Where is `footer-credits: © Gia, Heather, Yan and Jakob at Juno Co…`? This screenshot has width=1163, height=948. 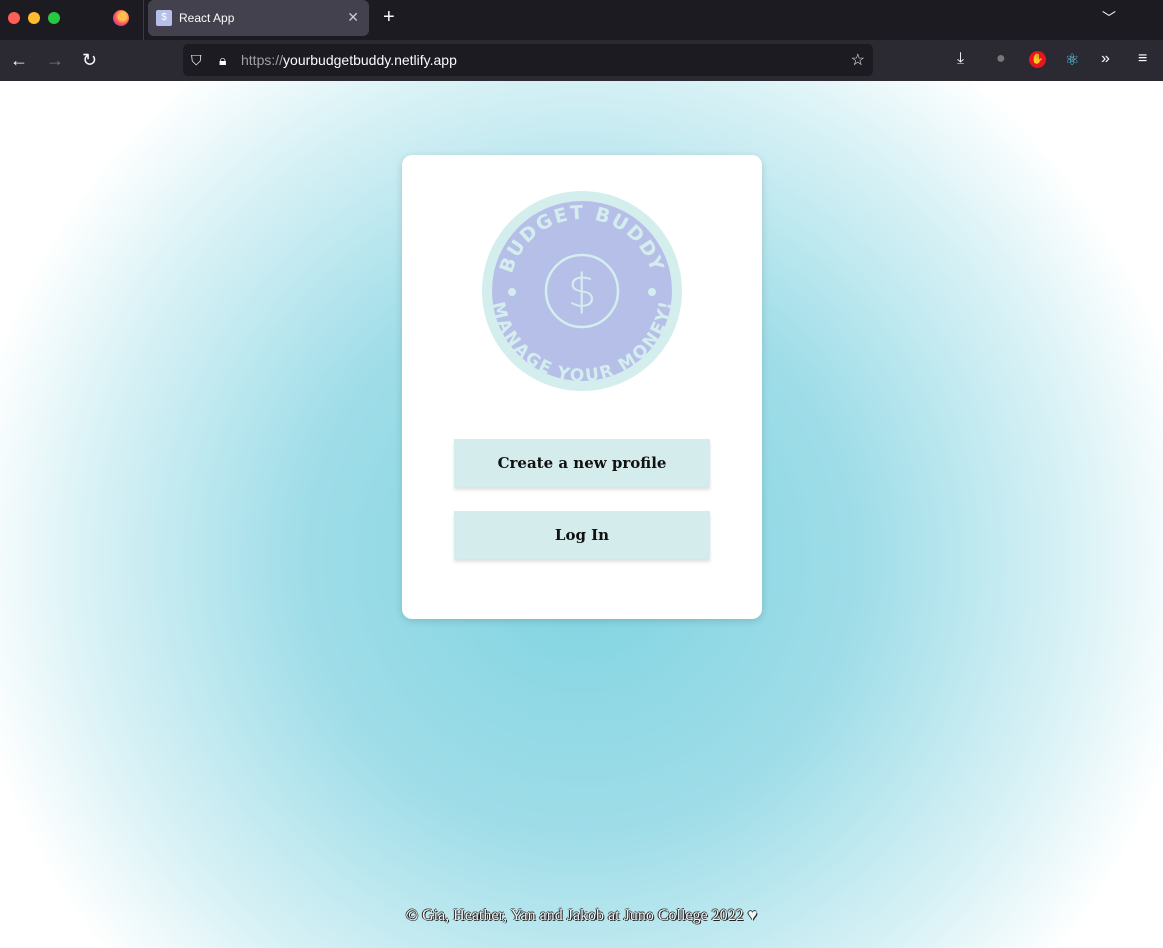
footer-credits: © Gia, Heather, Yan and Jakob at Juno Co… is located at coordinates (581, 915).